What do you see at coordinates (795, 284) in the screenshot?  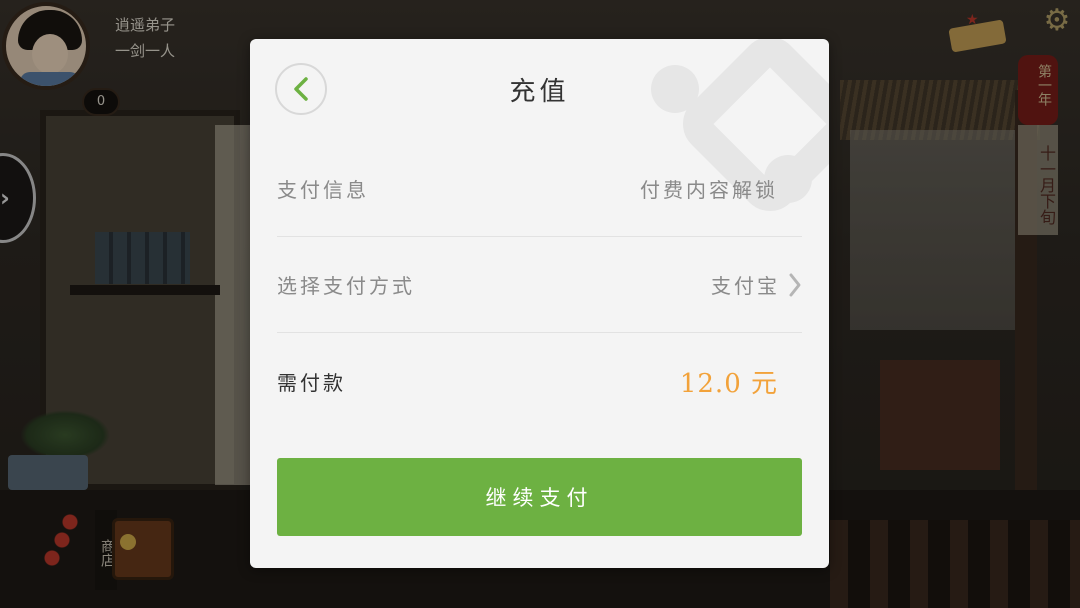 I see `chevron-right-icon` at bounding box center [795, 284].